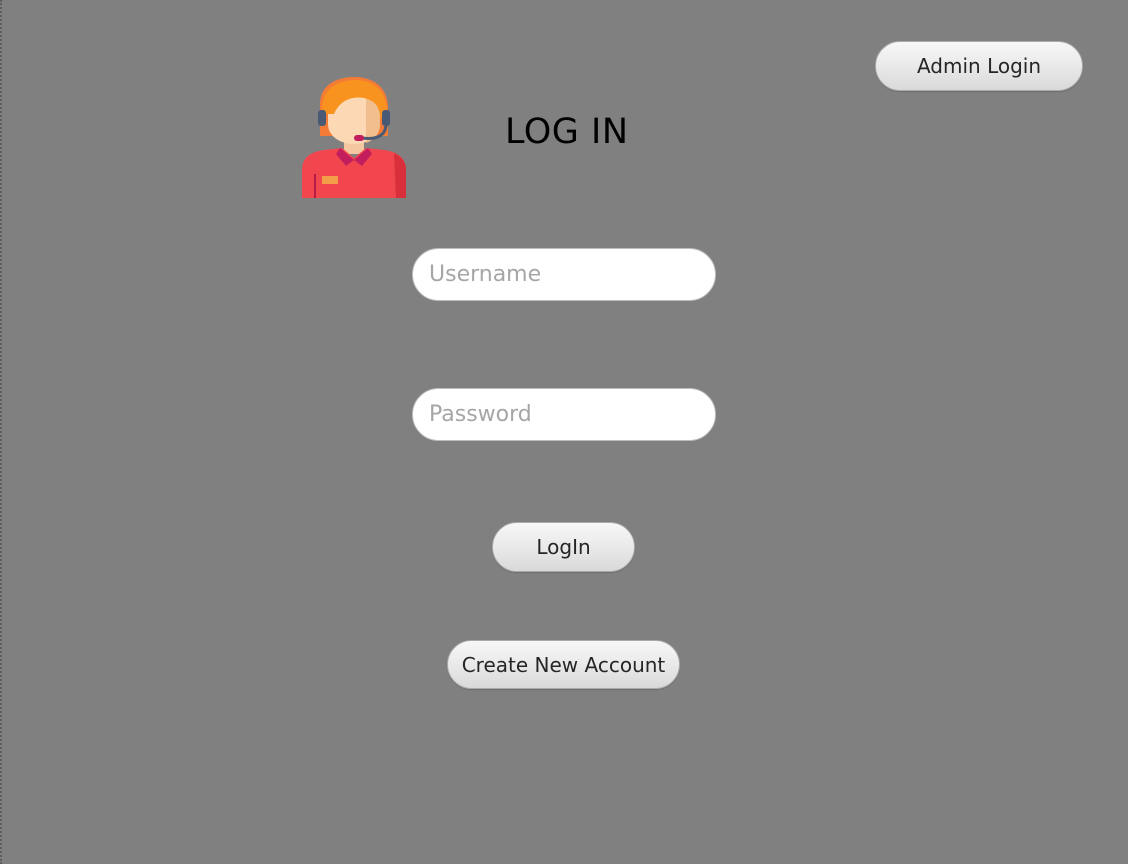  Describe the element at coordinates (564, 414) in the screenshot. I see `password-field` at that location.